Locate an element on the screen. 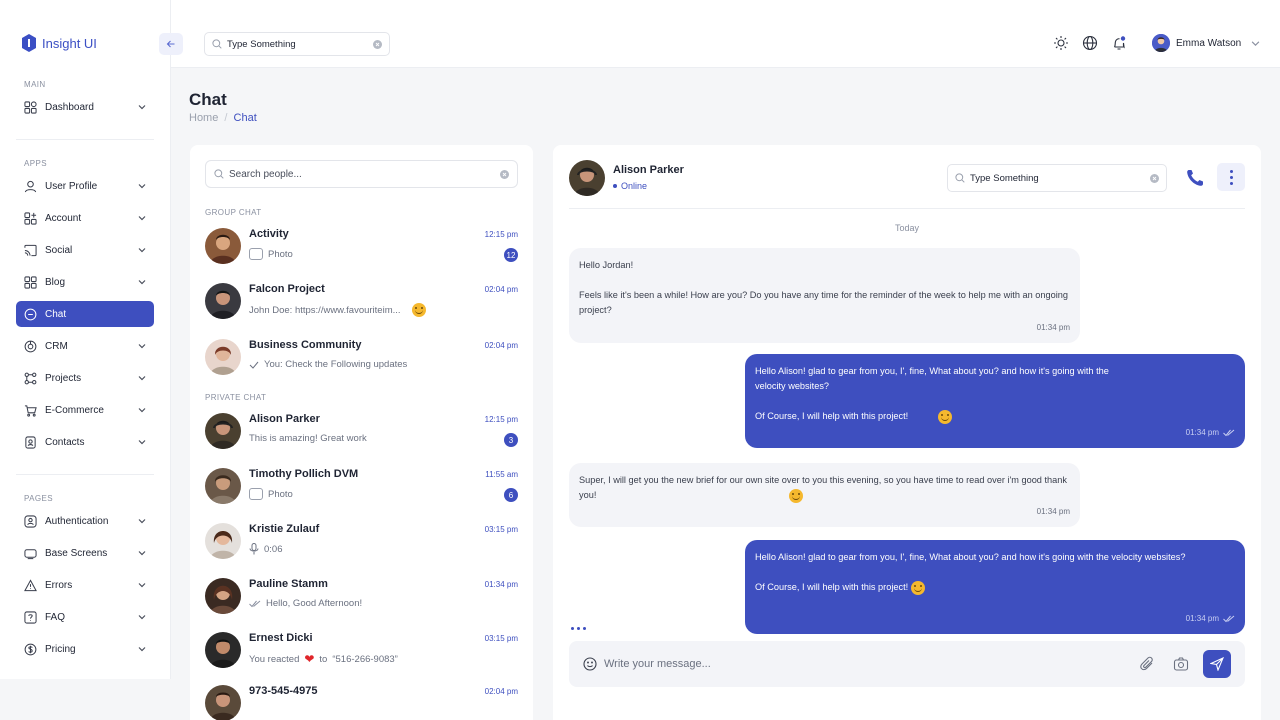  smile-emoji-icon is located at coordinates (796, 496).